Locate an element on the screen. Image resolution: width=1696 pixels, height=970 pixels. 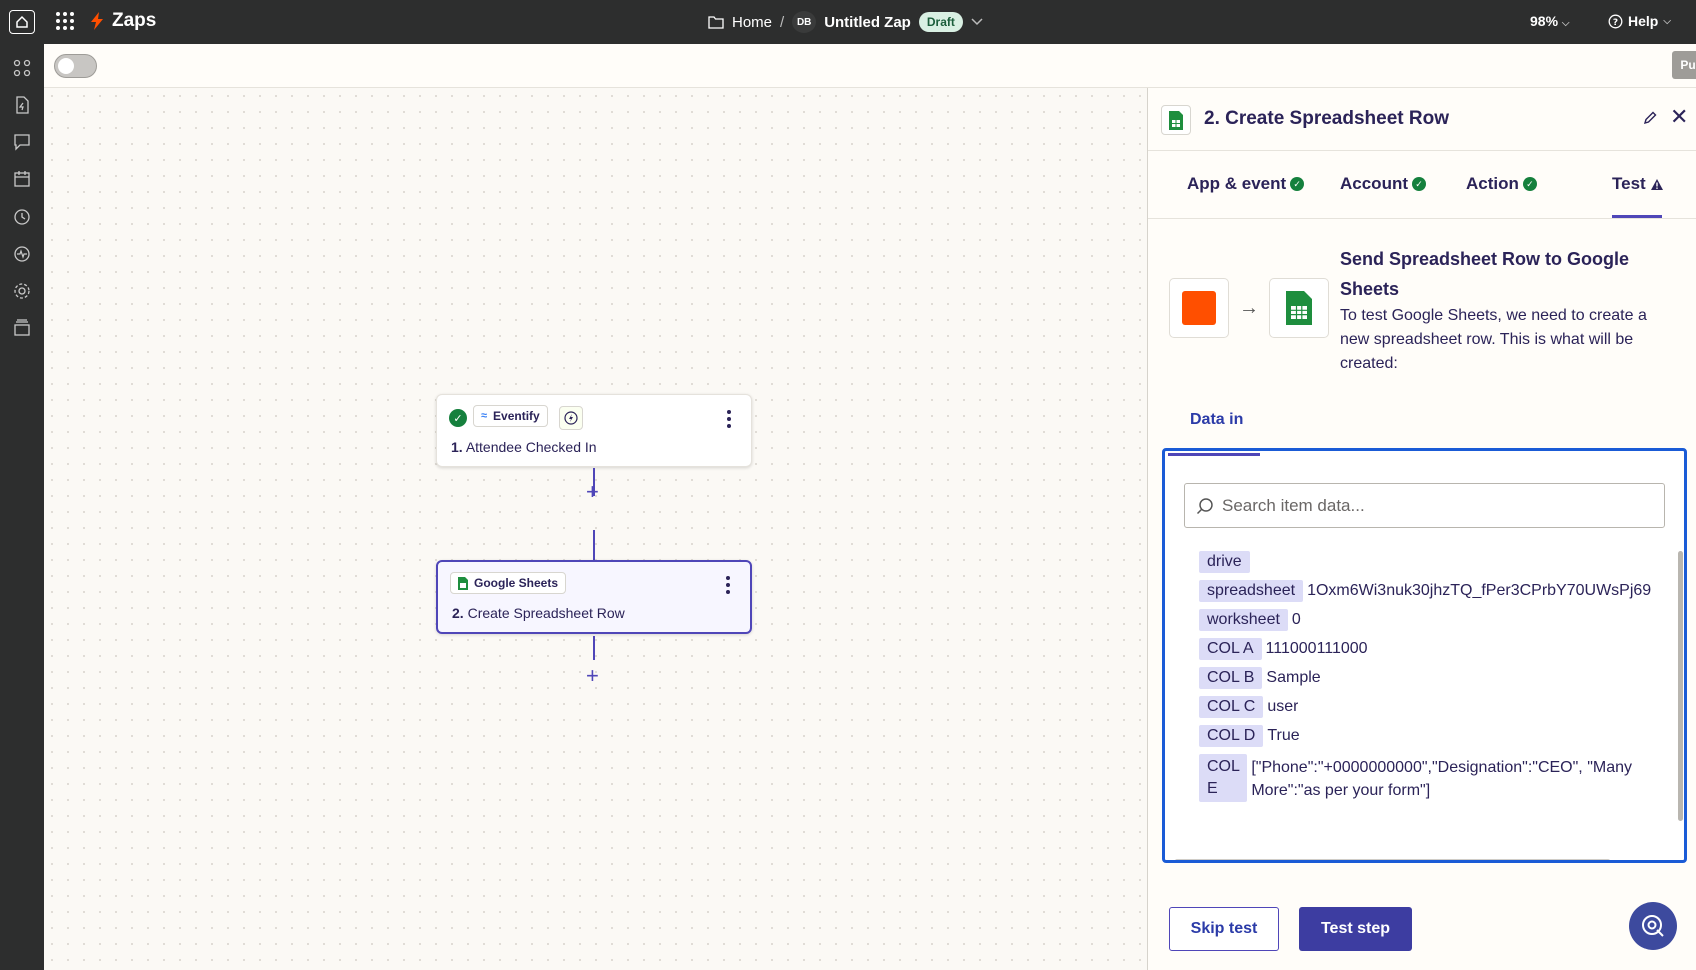
list-item: COL B Sample is located at coordinates (1431, 678).